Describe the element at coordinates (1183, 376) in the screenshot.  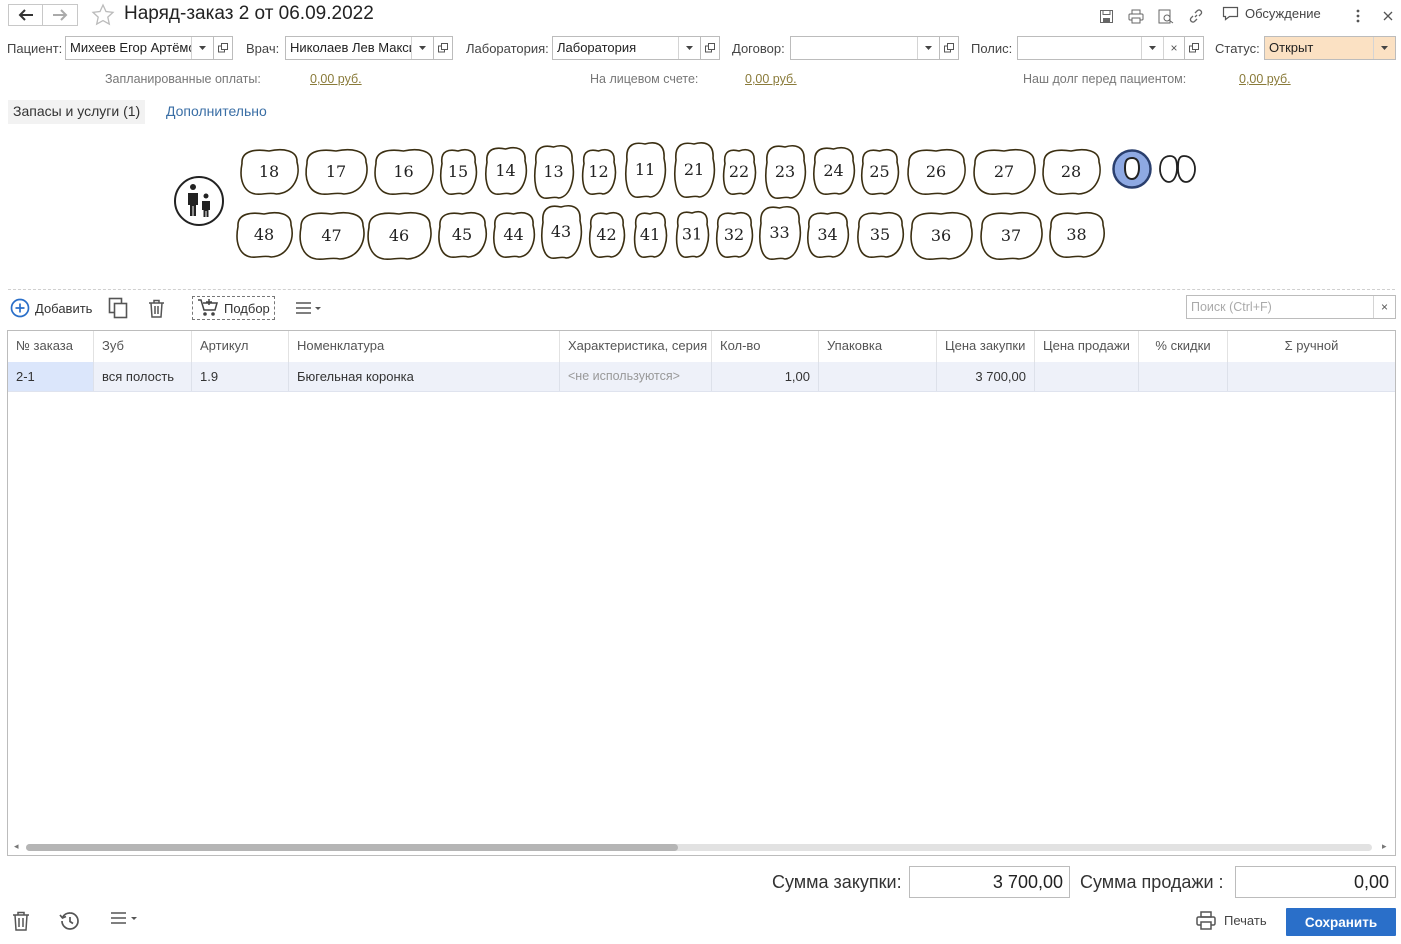
I see `cell-discount` at that location.